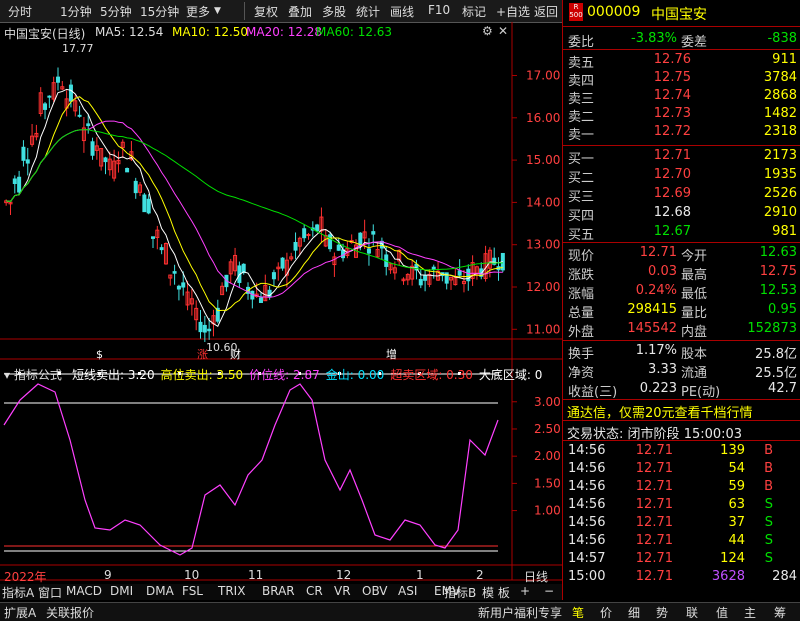  Describe the element at coordinates (160, 591) in the screenshot. I see `indicator-tab: DMA` at that location.